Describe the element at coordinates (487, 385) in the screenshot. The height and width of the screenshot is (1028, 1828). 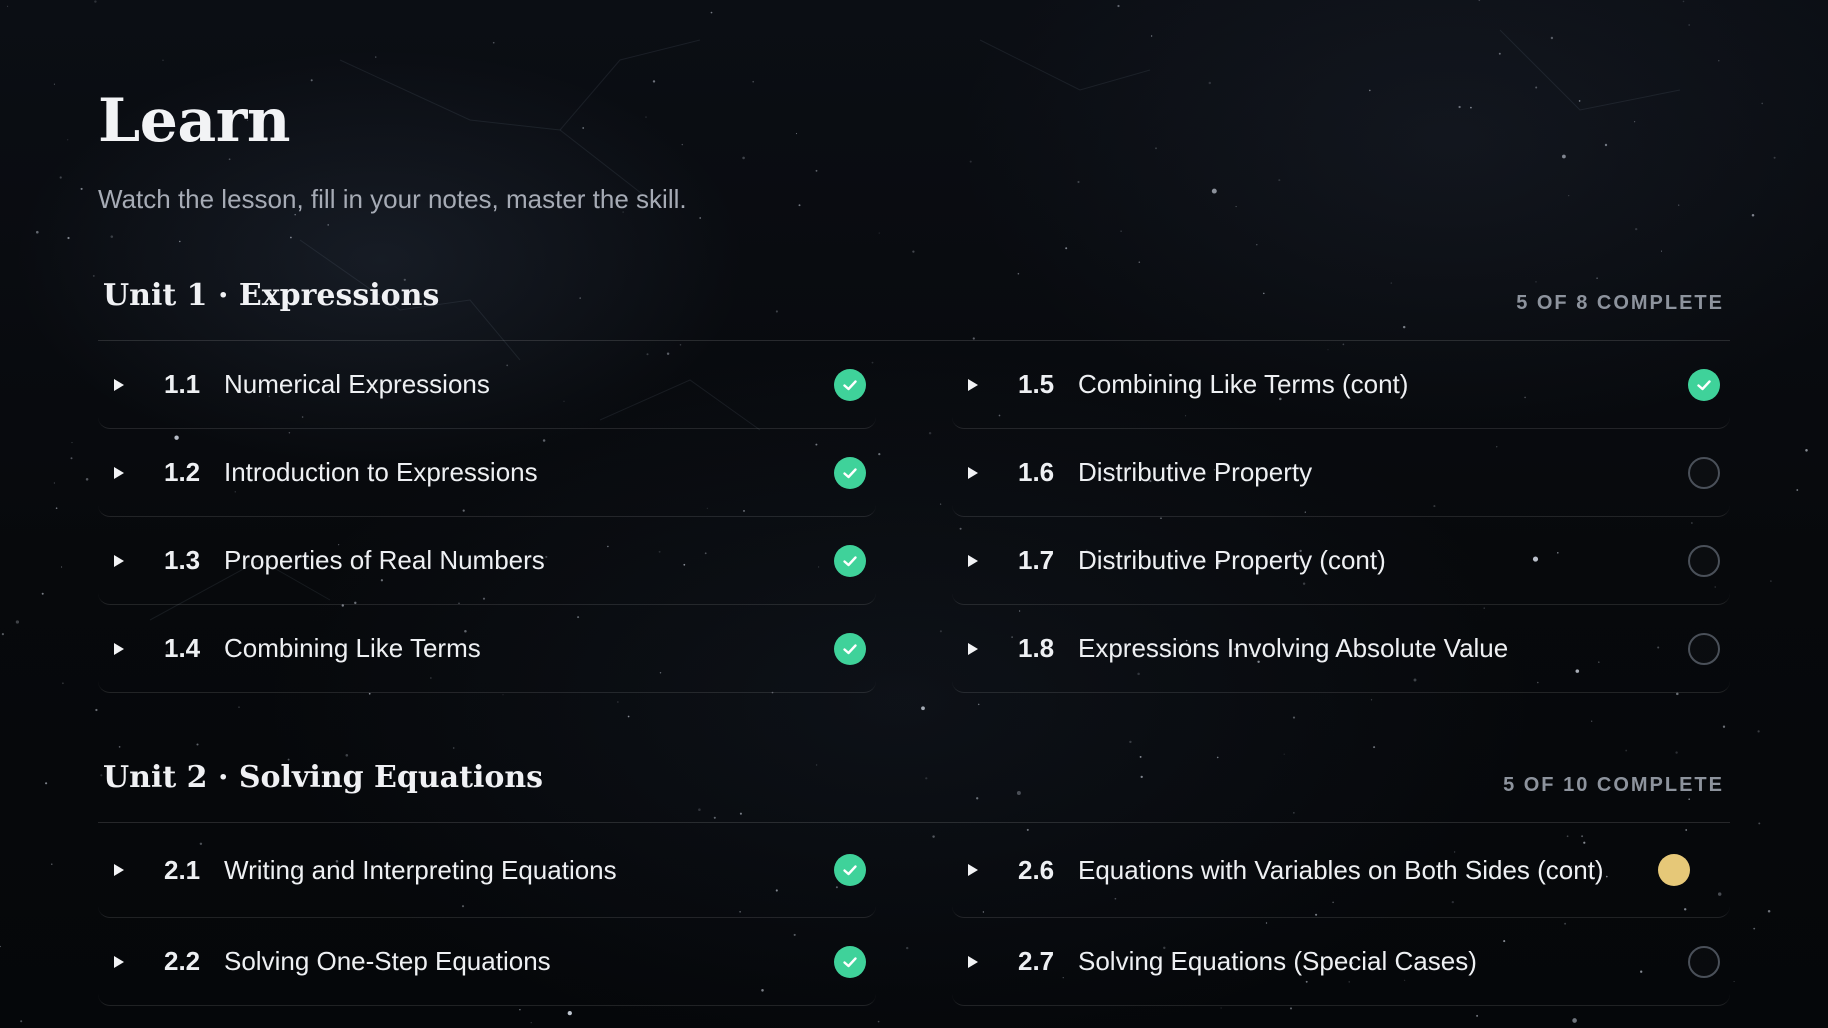
I see `lesson-row: 1.1 Numerical Expressions` at that location.